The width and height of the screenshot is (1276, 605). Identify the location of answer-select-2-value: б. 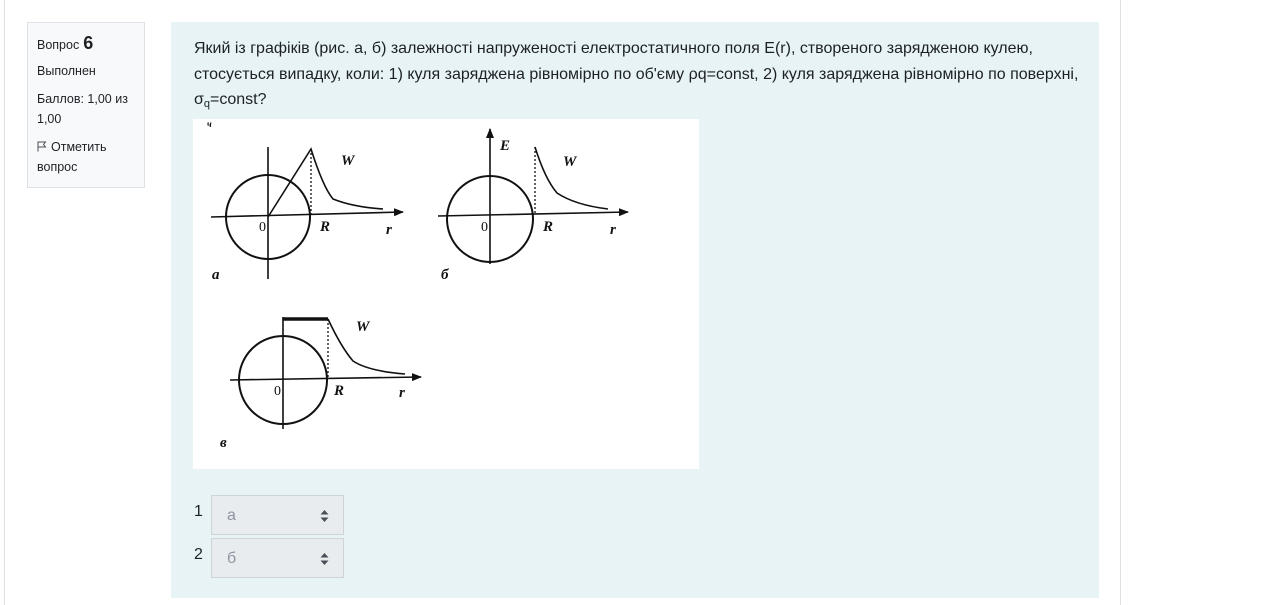
(232, 558).